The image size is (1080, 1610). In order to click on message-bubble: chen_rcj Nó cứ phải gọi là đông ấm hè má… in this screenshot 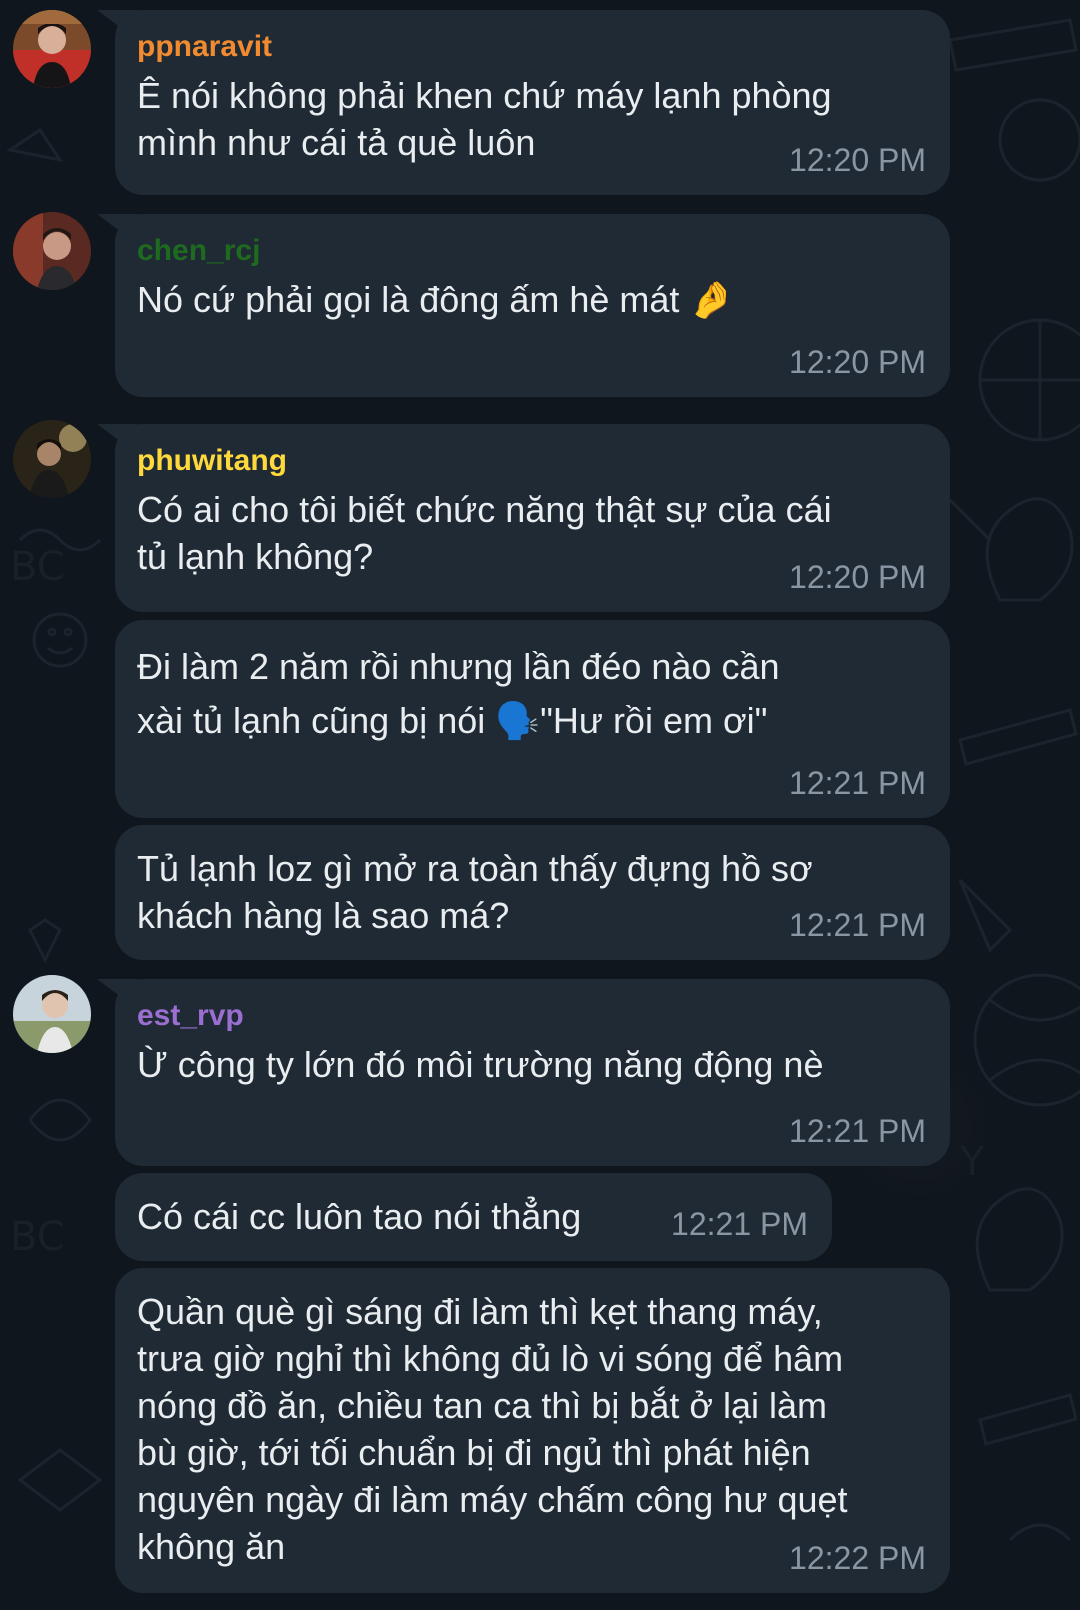, I will do `click(532, 305)`.